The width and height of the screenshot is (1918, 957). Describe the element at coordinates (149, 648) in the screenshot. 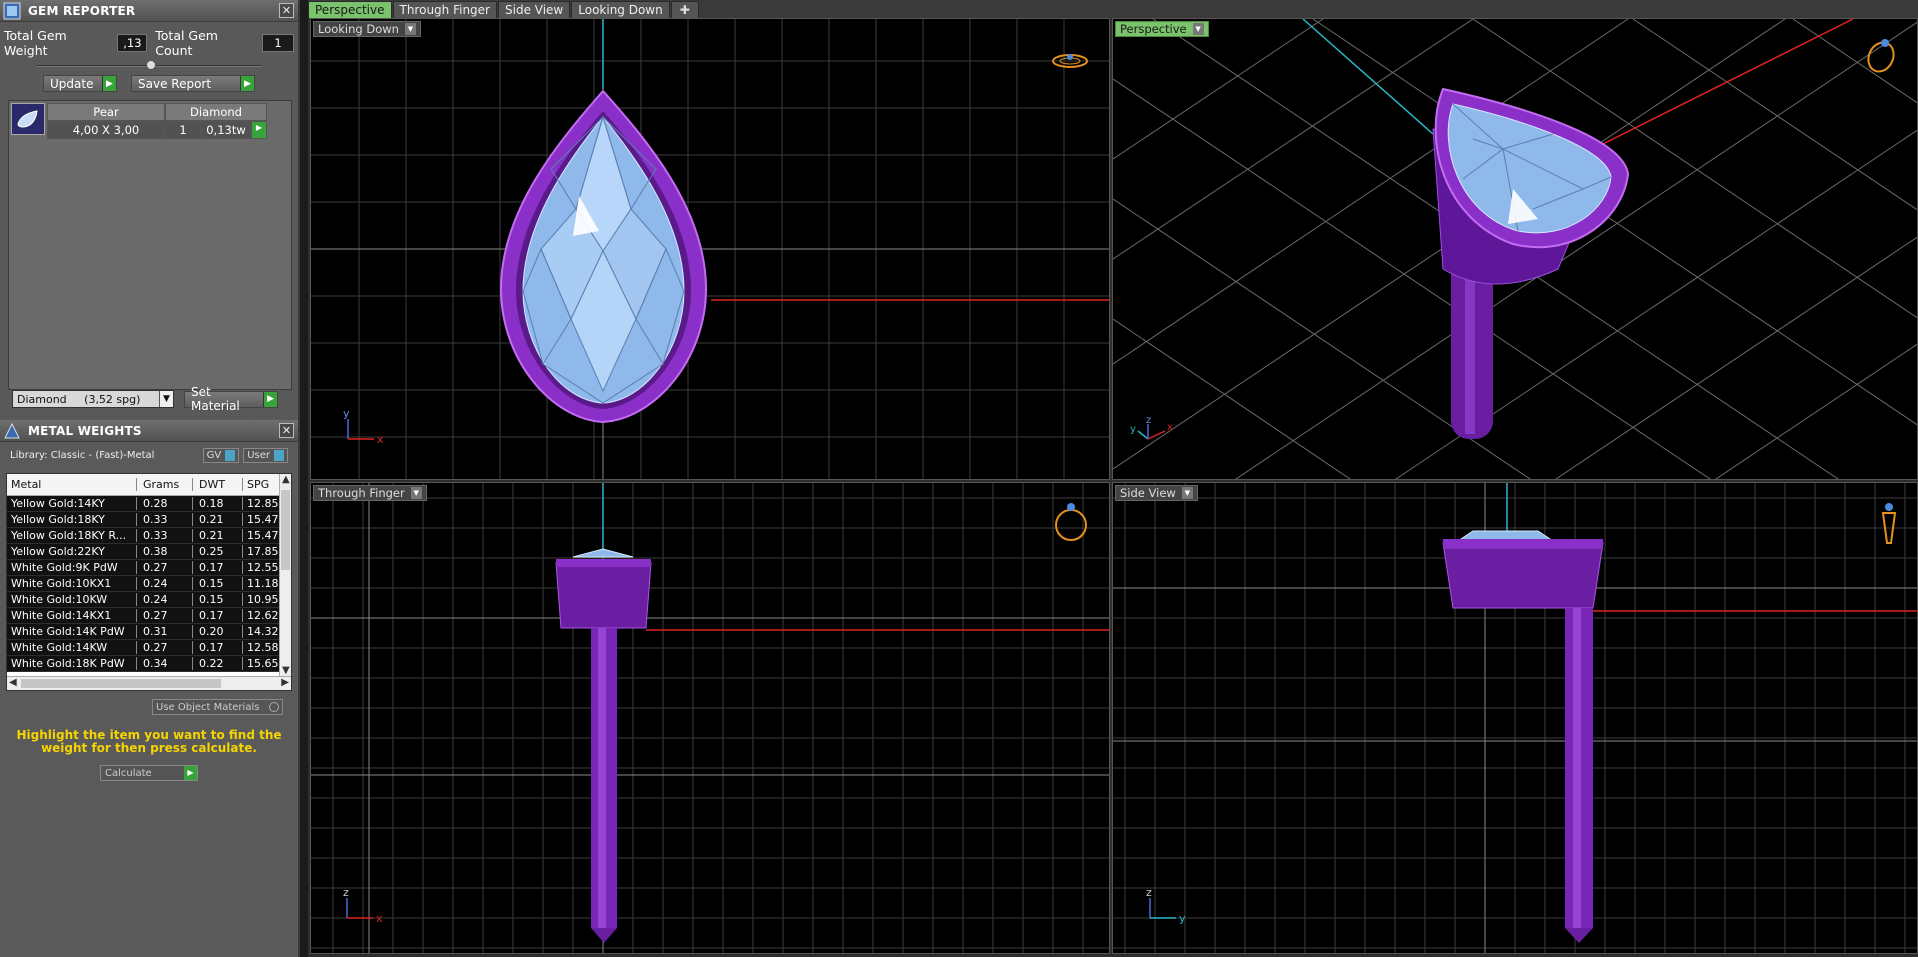

I see `table-row: White Gold:14KW 0.27 0.17 12.58` at that location.